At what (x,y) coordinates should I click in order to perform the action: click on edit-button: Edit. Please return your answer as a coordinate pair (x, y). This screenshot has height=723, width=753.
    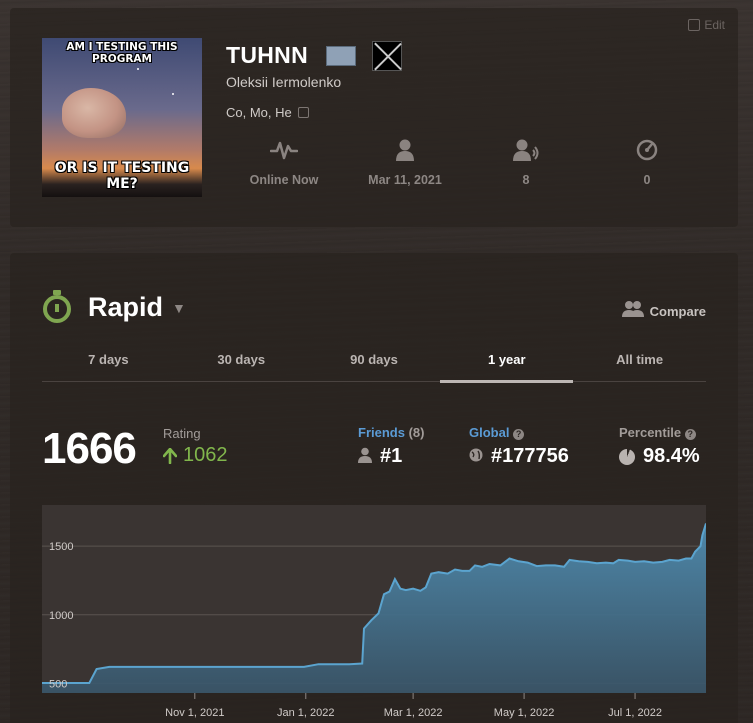
    Looking at the image, I should click on (706, 25).